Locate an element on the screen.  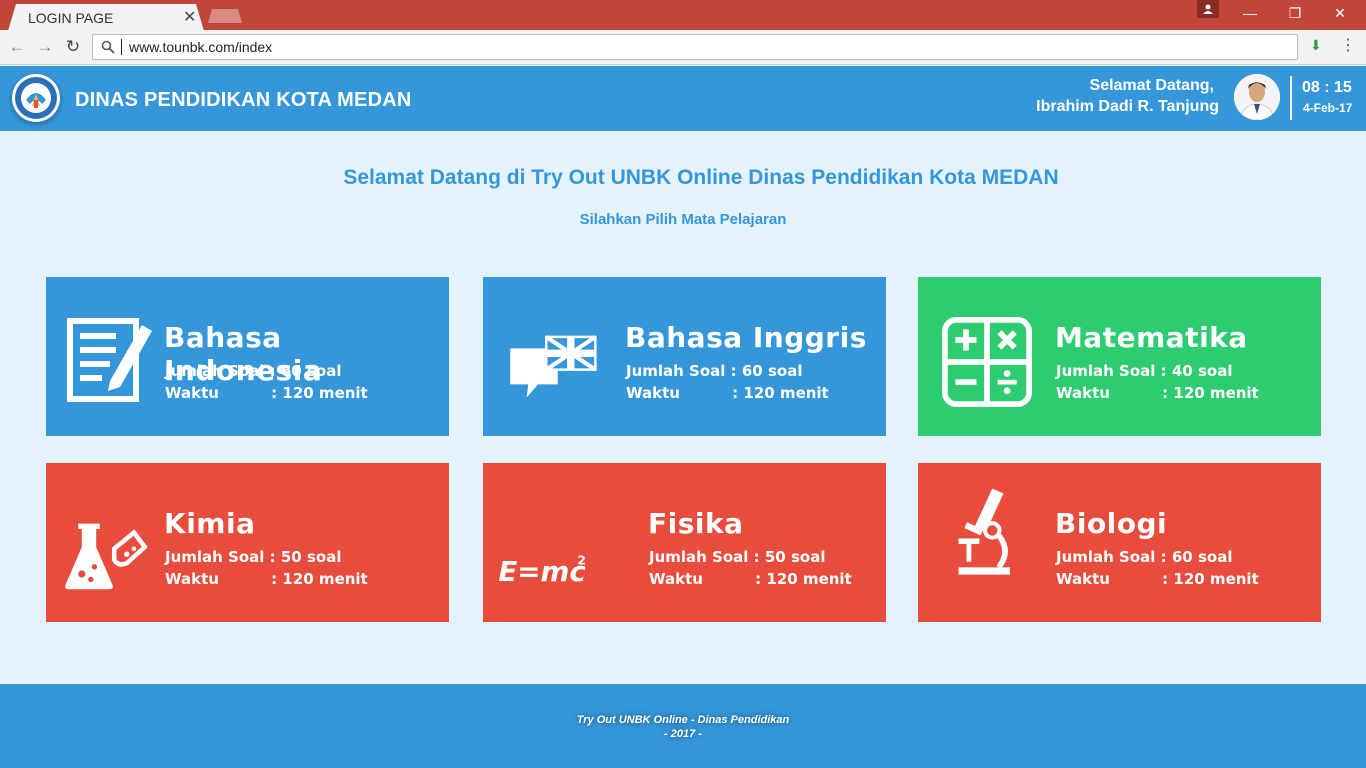
tab-title: LOGIN PAGE is located at coordinates (71, 18).